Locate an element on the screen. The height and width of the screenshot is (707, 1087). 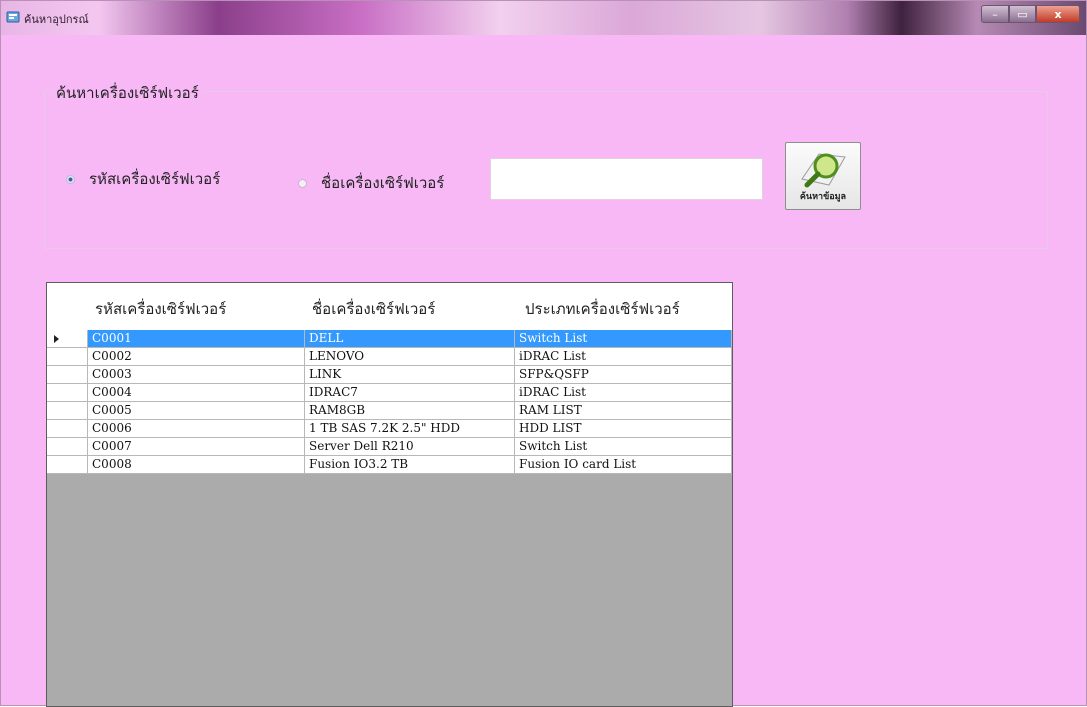
app-icon is located at coordinates (13, 17).